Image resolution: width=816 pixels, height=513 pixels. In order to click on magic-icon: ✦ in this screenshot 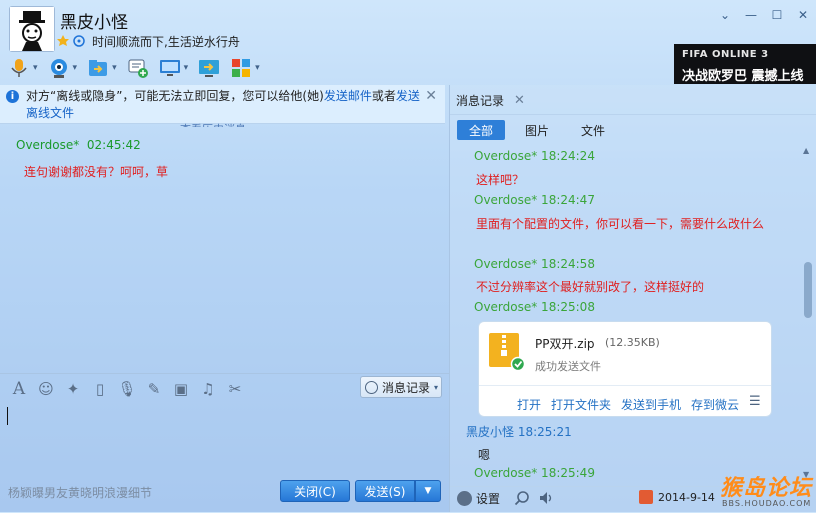, I will do `click(73, 389)`.